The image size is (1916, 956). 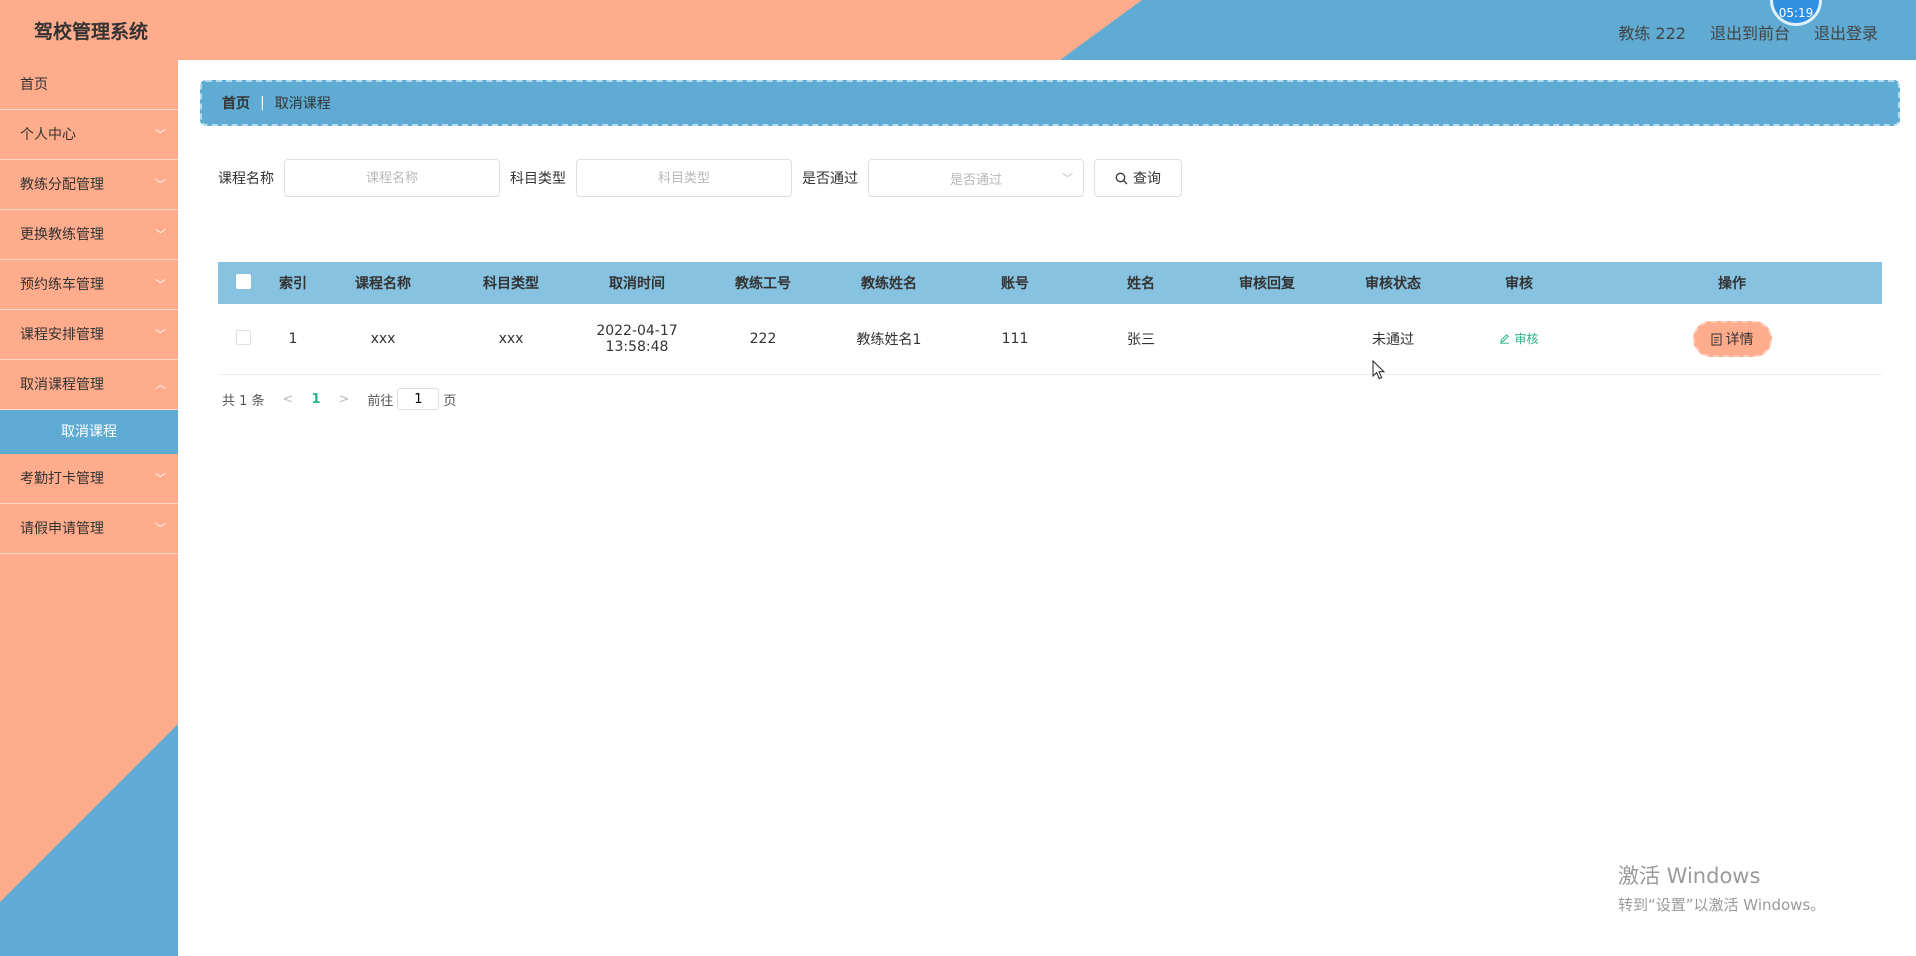 I want to click on column-header: 操作, so click(x=1732, y=284).